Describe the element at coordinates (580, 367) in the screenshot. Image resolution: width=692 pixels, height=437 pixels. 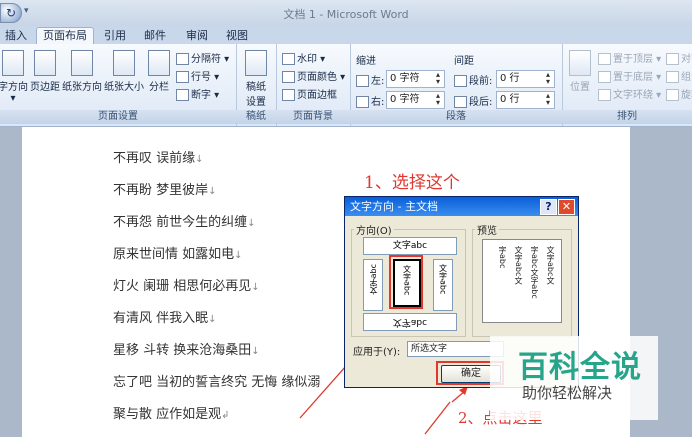
I see `watermark-main-text: 百科全说` at that location.